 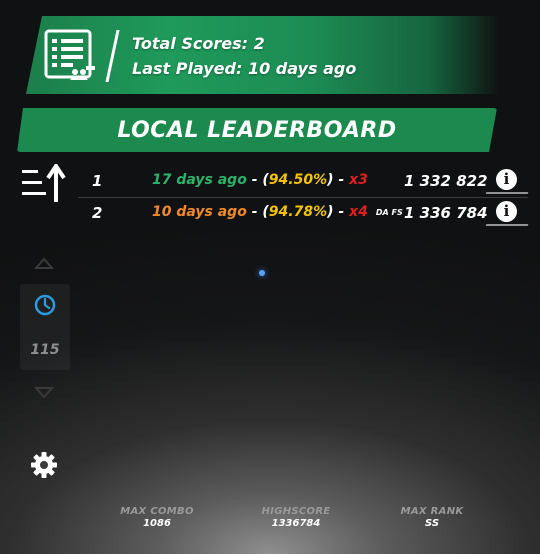 I want to click on row-rank: 1, so click(x=97, y=181).